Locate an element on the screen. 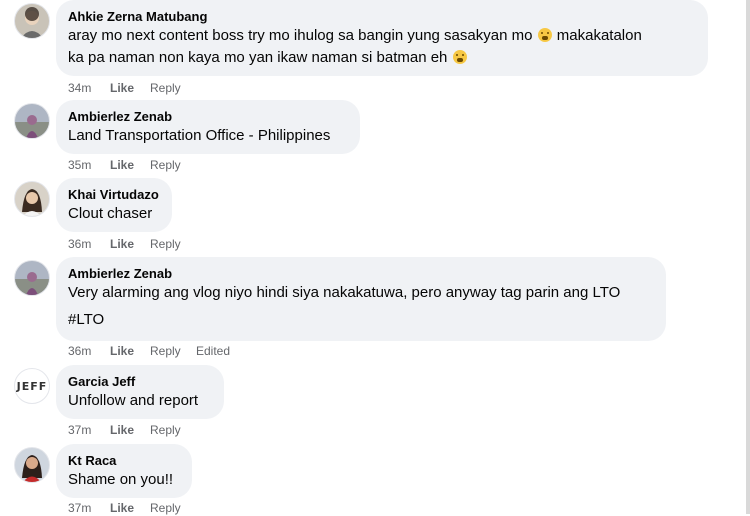  comment-actions: 35m Like Reply is located at coordinates (133, 165).